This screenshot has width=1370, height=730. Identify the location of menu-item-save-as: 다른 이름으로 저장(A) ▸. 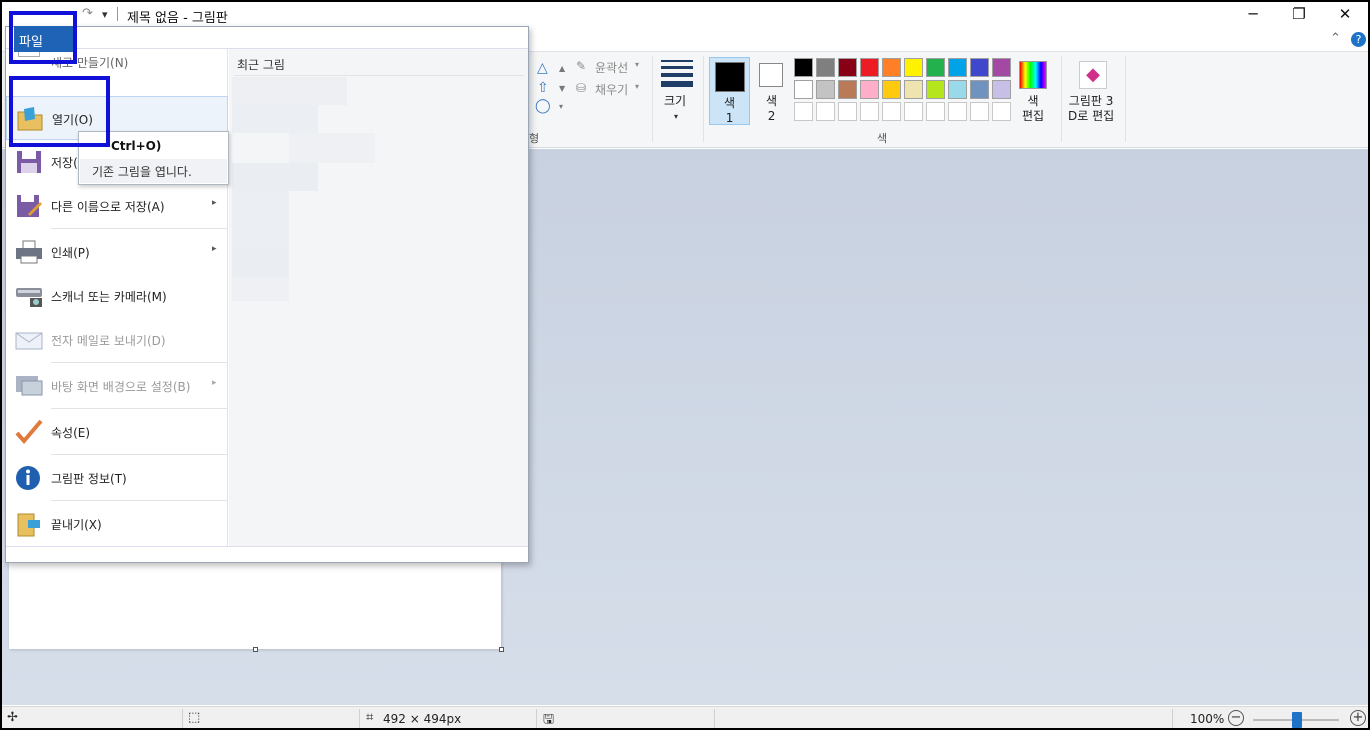
(117, 206).